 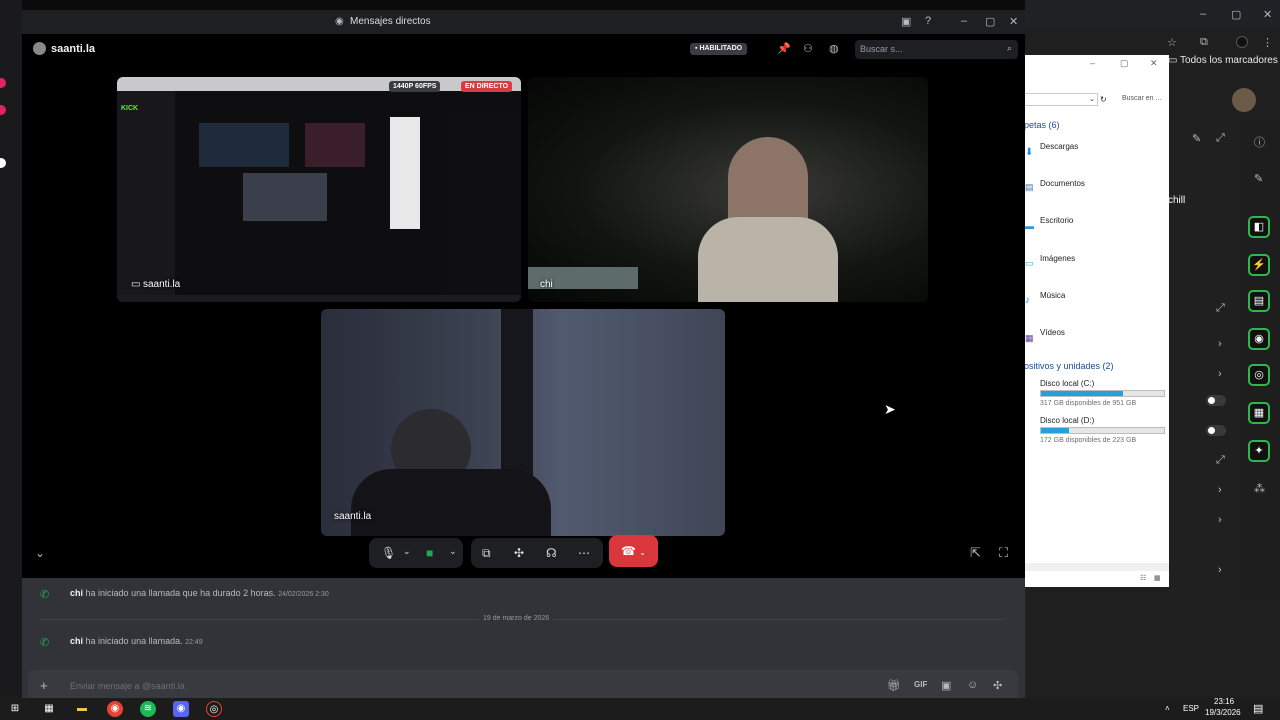 I want to click on horizontal-scrollbar, so click(x=1095, y=567).